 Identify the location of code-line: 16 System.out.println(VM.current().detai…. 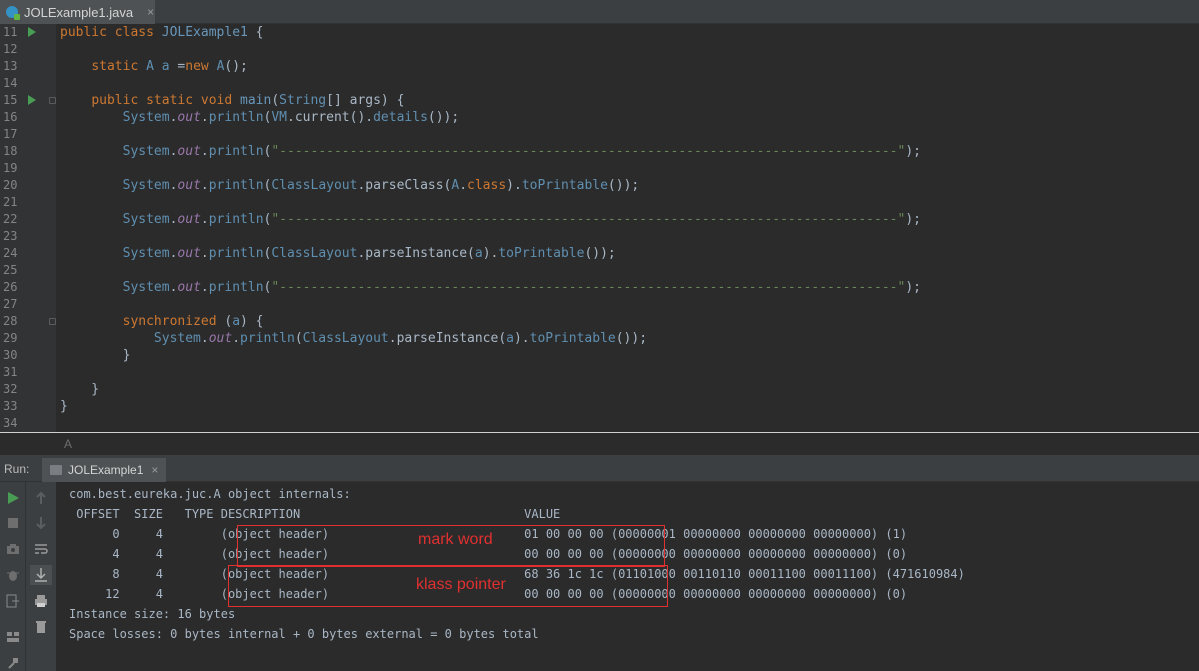
(599, 117).